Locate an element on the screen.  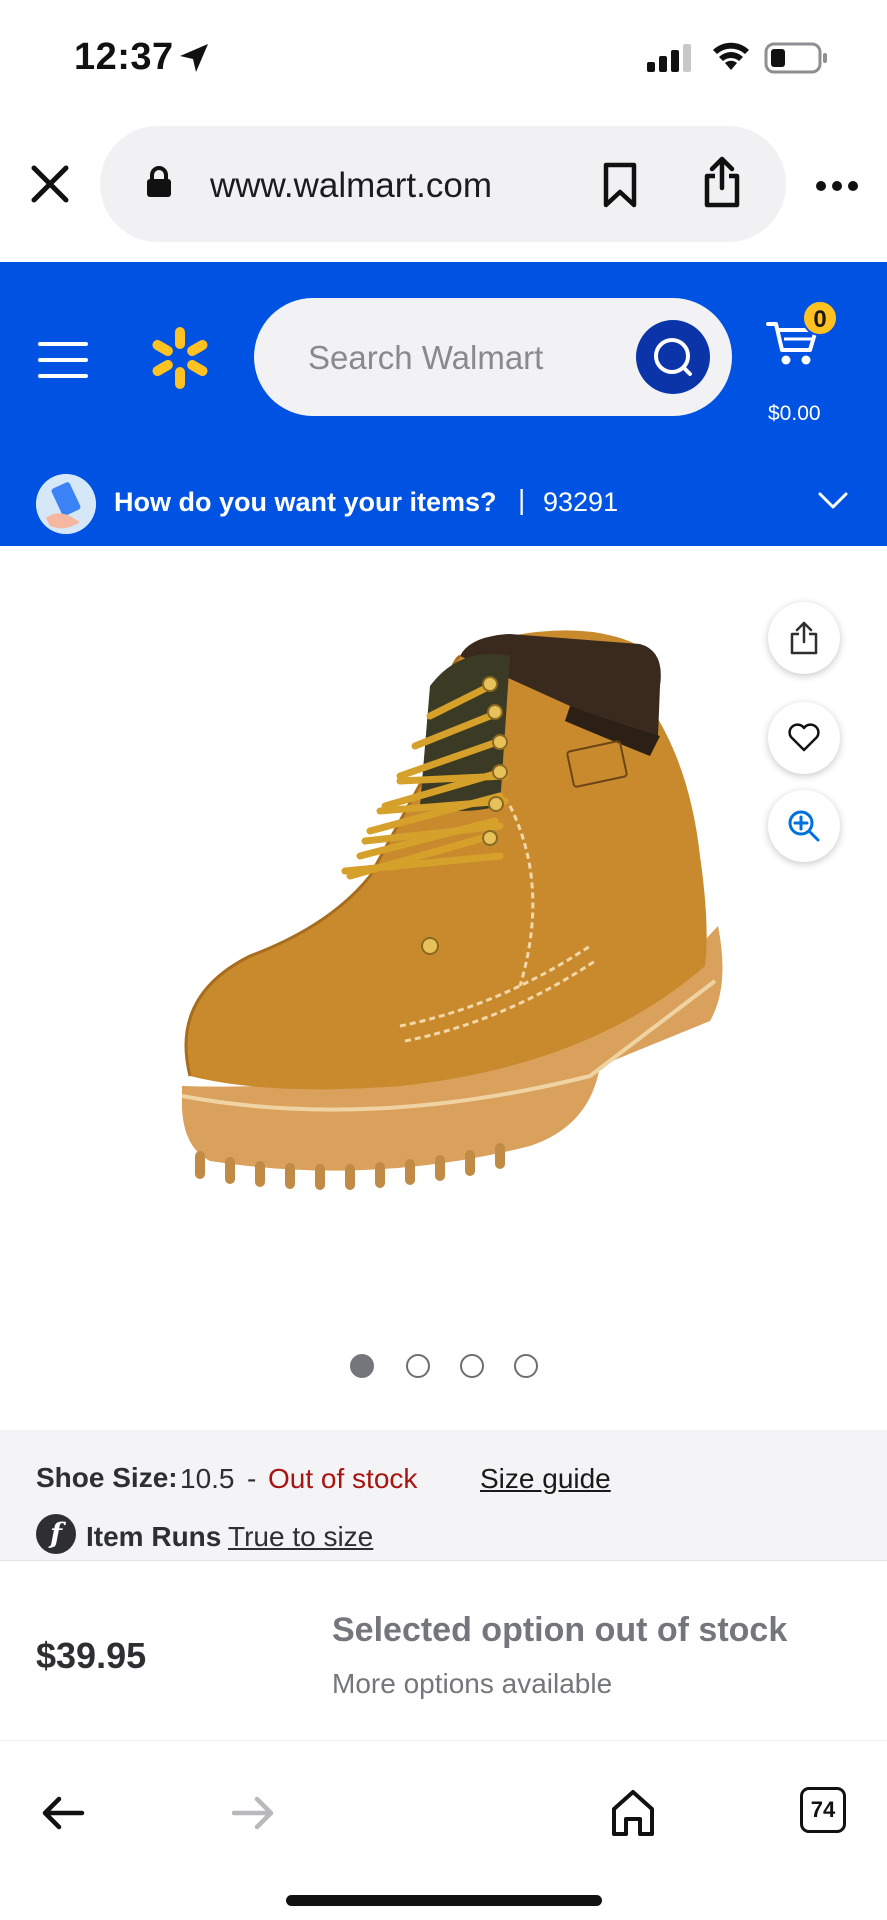
home-indicator is located at coordinates (444, 1900).